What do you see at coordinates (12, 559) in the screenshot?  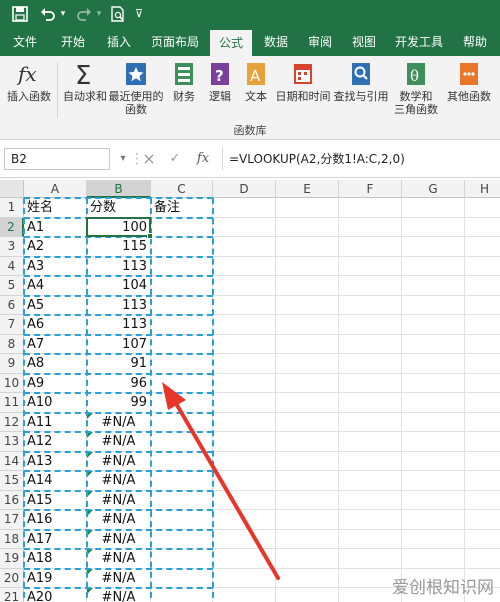 I see `row-header: 19` at bounding box center [12, 559].